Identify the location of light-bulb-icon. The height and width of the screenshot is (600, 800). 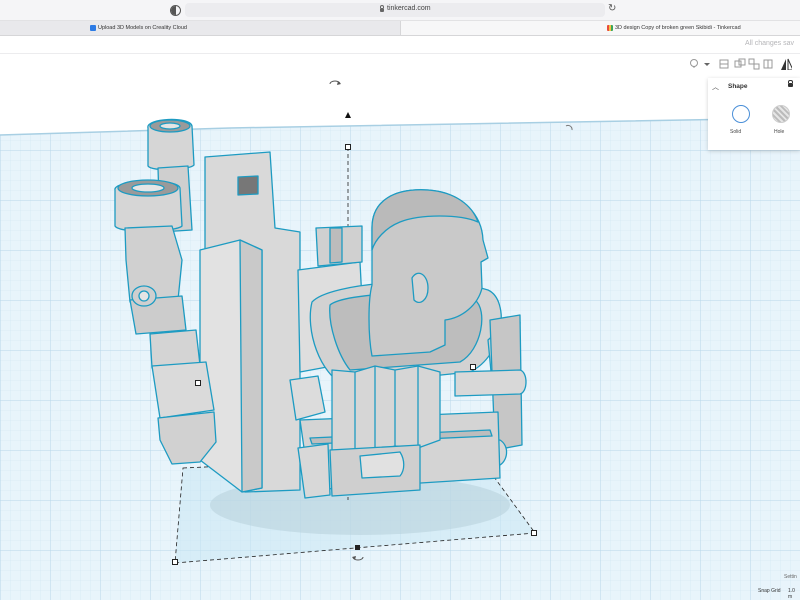
(694, 64).